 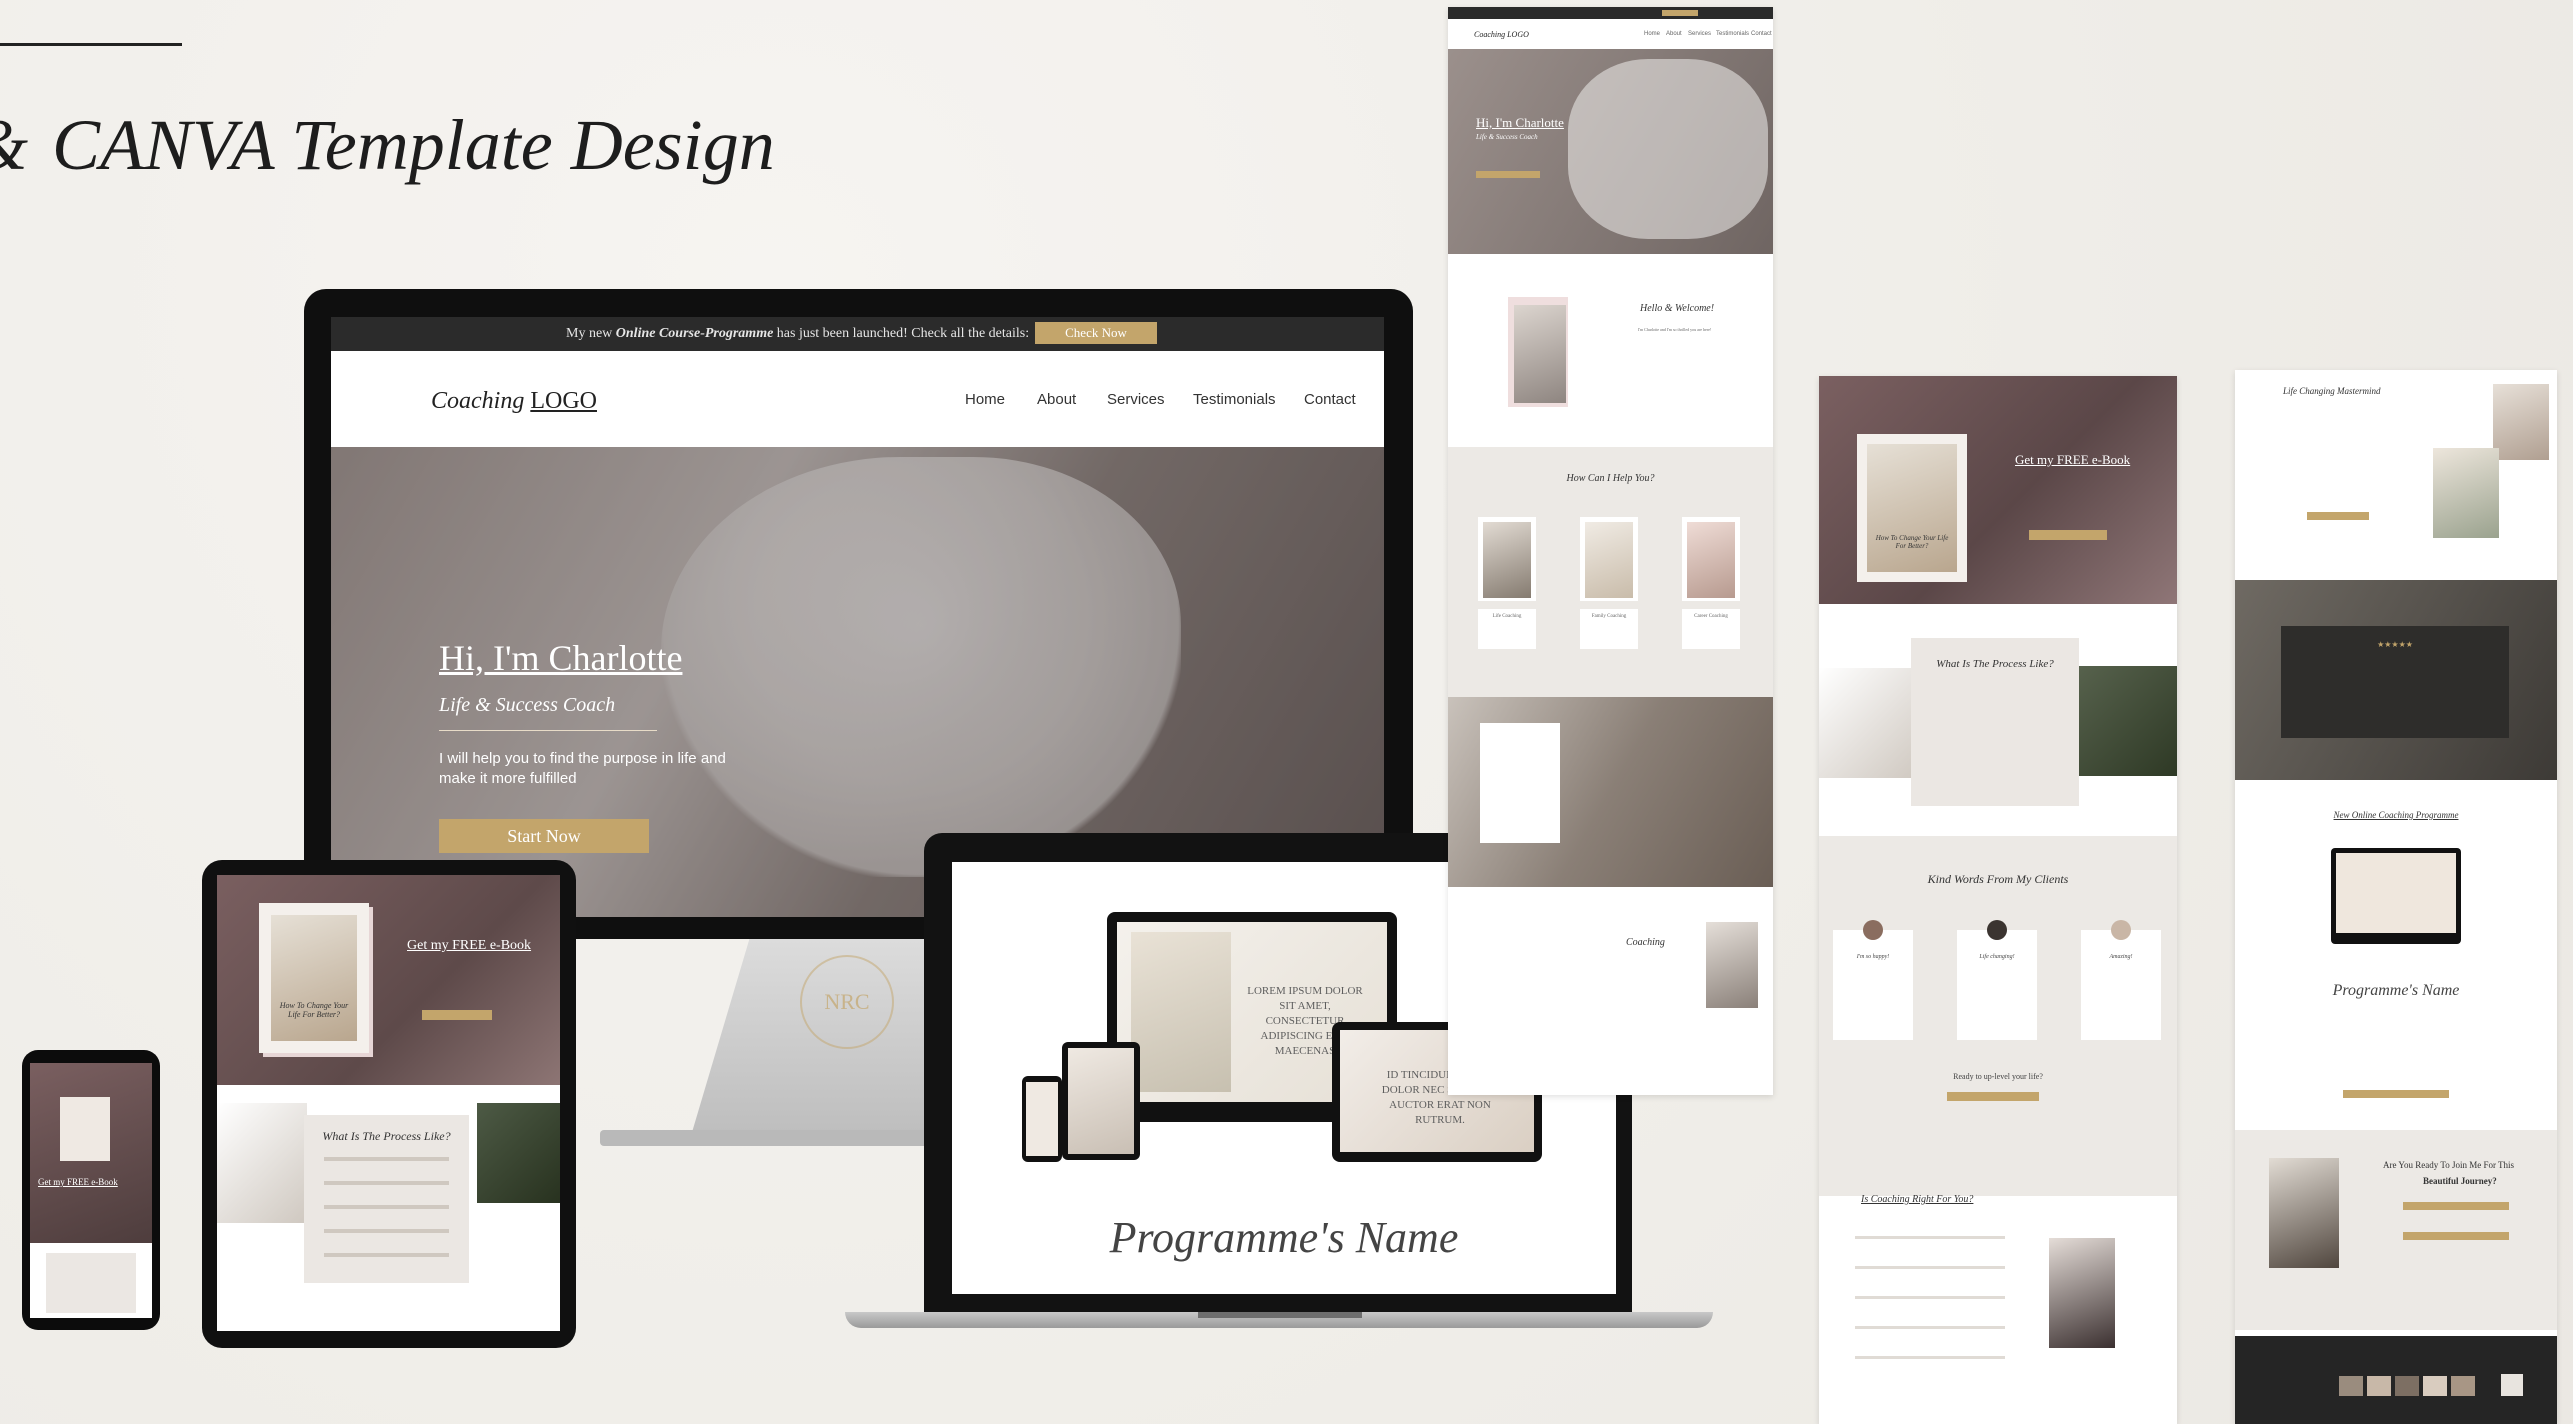 What do you see at coordinates (386, 1199) in the screenshot?
I see `process-card: What Is The Process Like?` at bounding box center [386, 1199].